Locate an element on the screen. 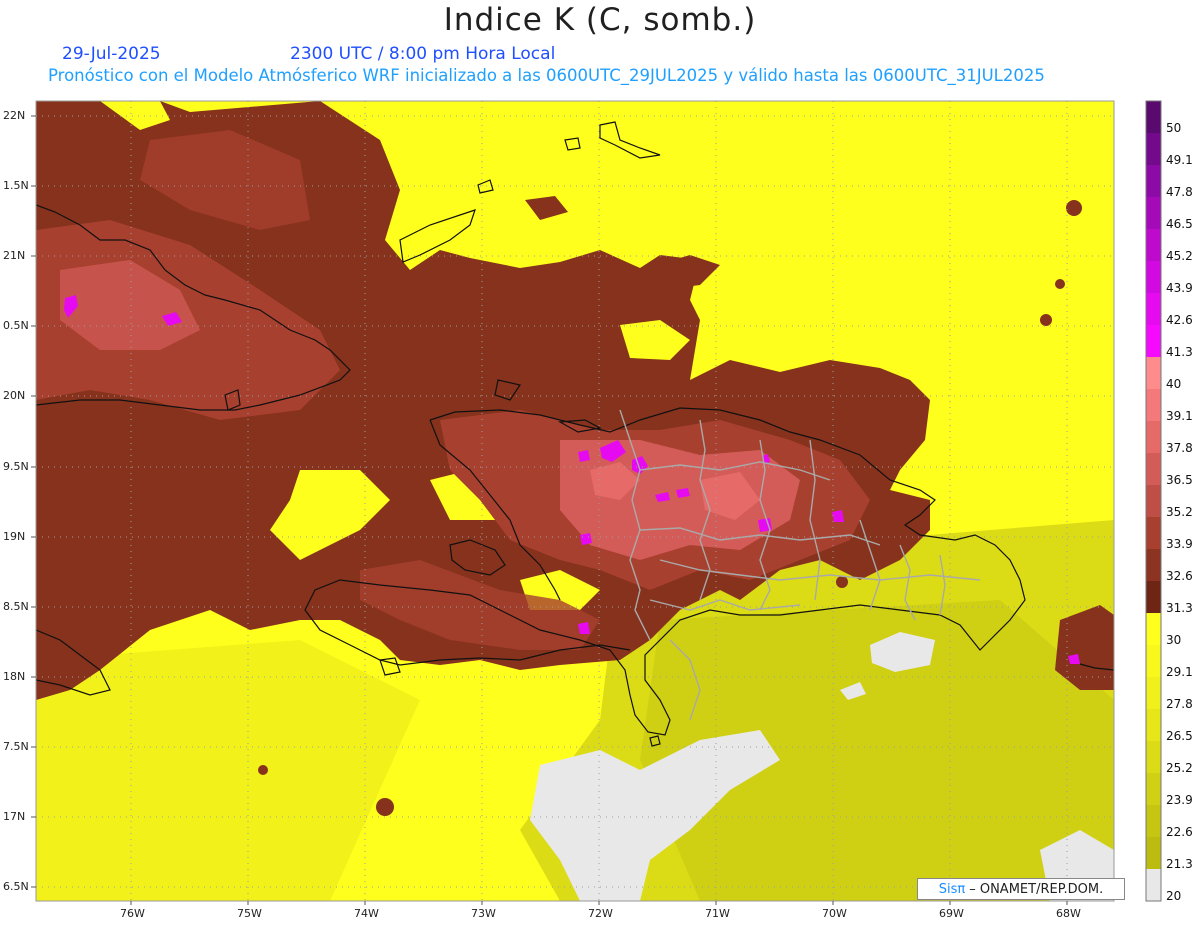 This screenshot has height=927, width=1200. colorbar-label: 50 is located at coordinates (1174, 128).